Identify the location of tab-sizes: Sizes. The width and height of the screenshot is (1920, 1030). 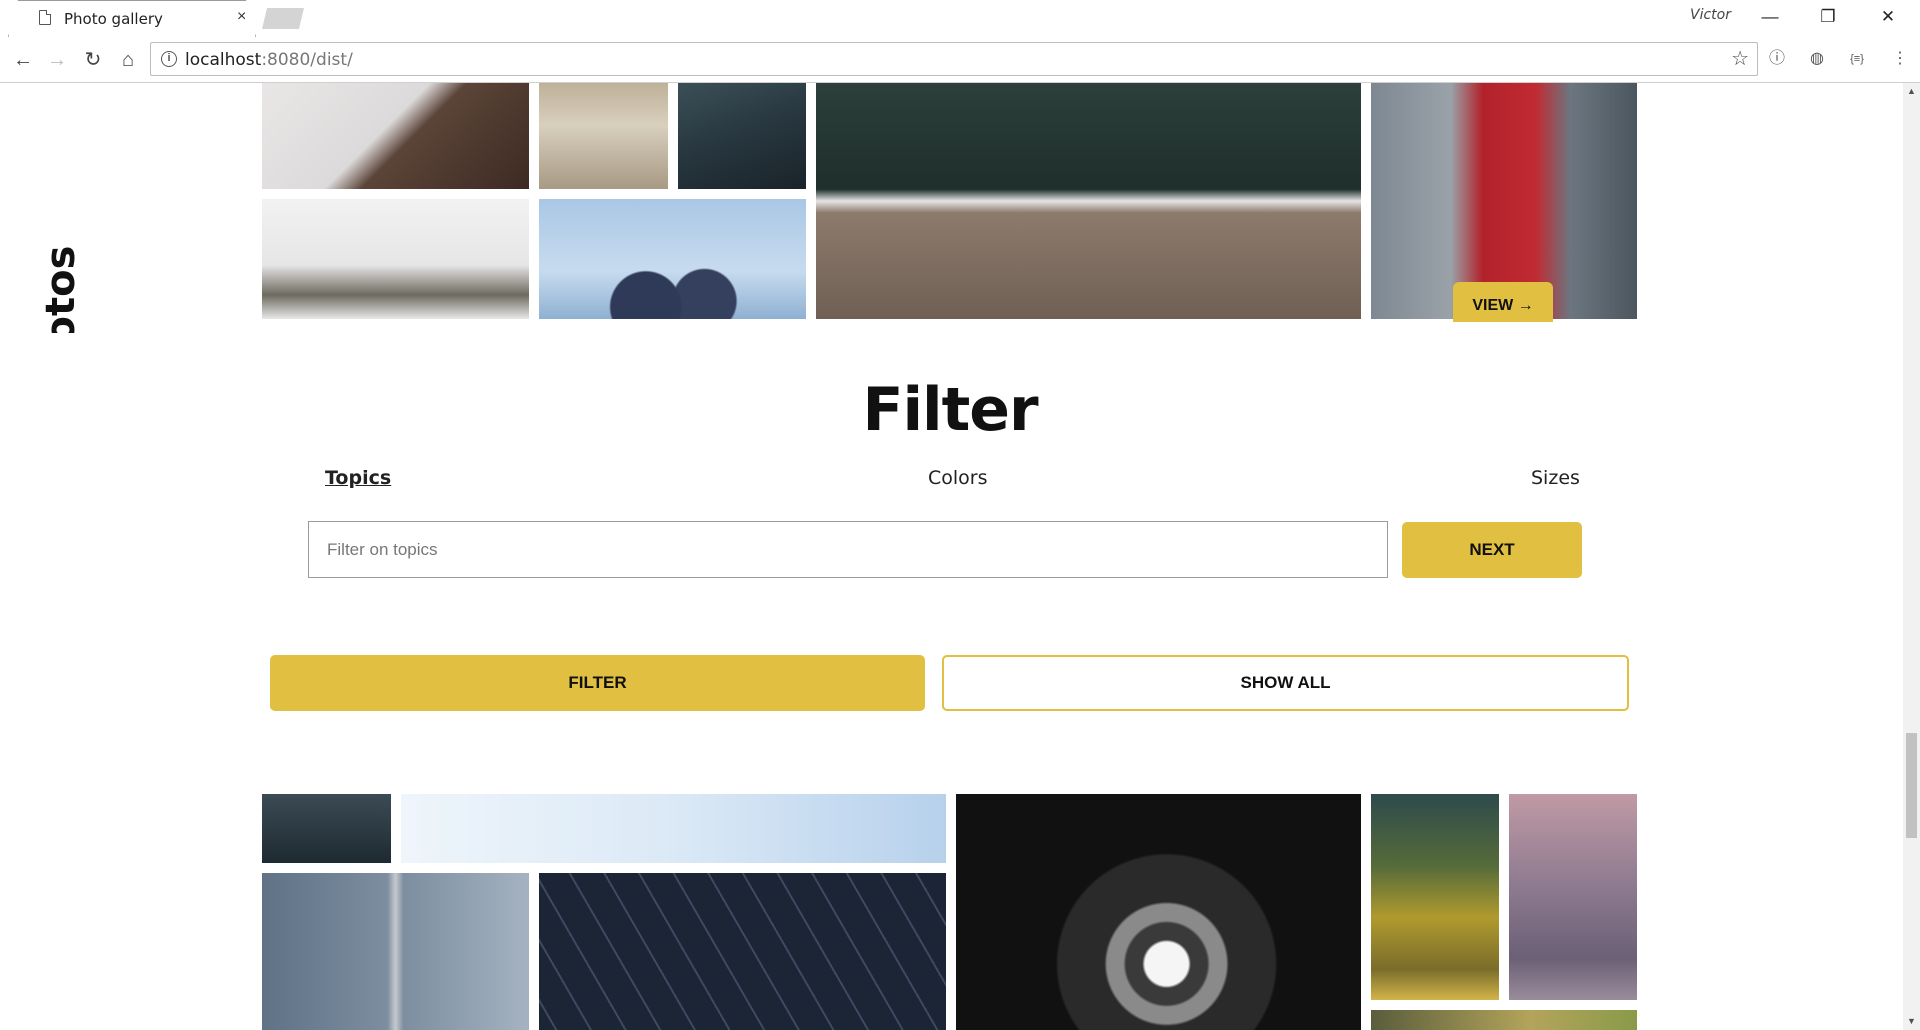
(1555, 478).